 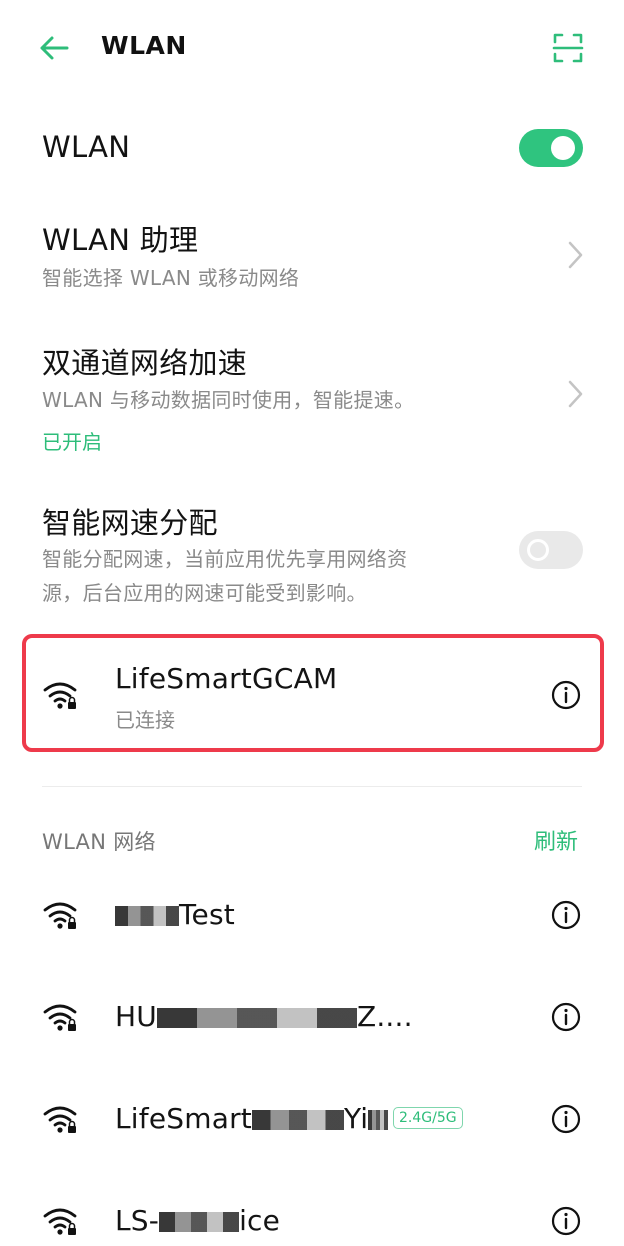 I want to click on scan-qr-icon, so click(x=568, y=48).